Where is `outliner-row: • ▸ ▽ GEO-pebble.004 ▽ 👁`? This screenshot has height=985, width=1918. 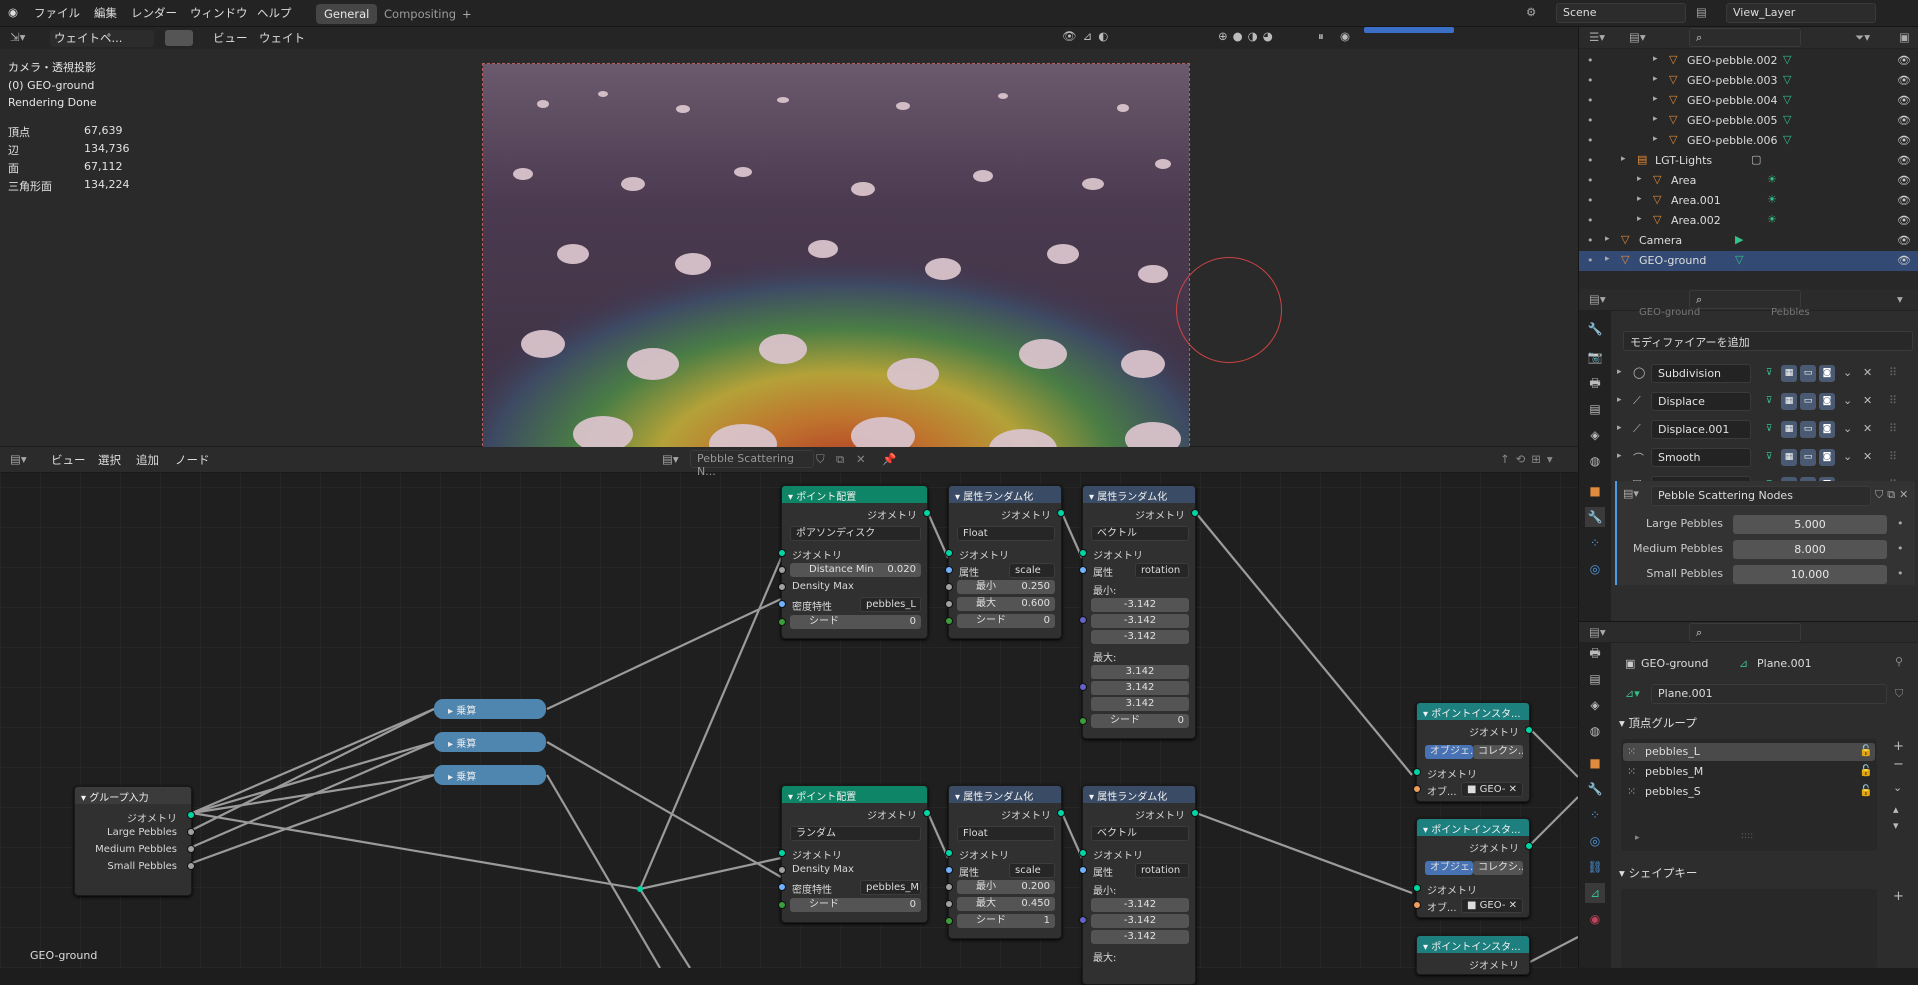
outliner-row: • ▸ ▽ GEO-pebble.004 ▽ 👁 is located at coordinates (1748, 101).